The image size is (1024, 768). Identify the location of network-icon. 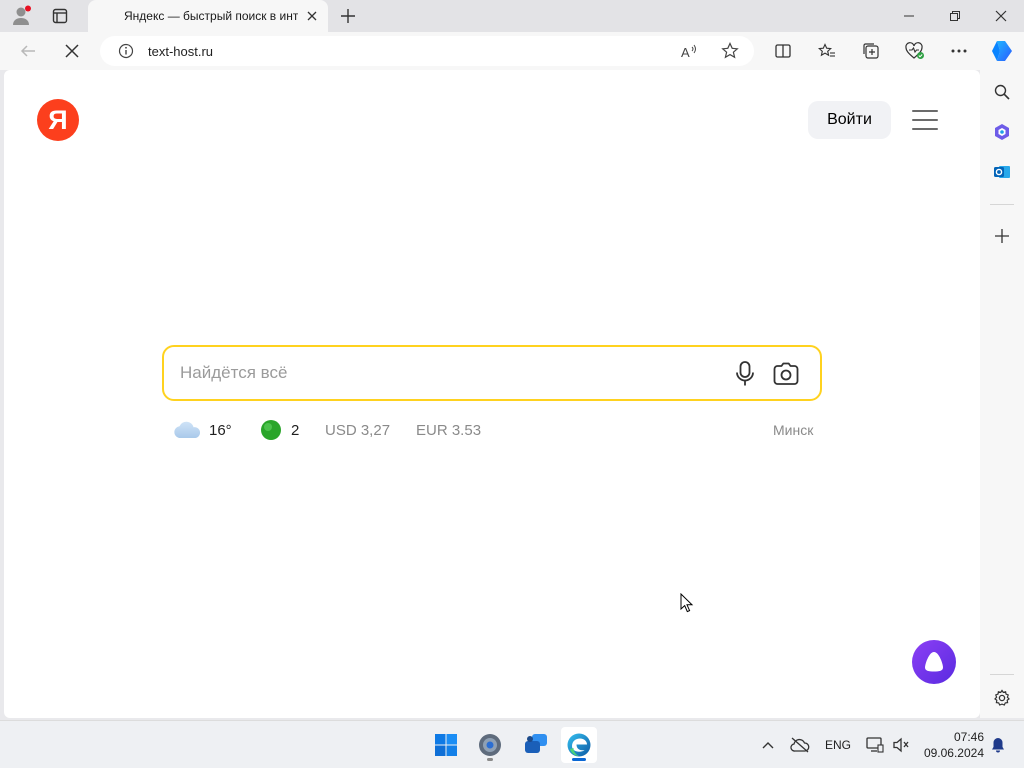
(800, 745).